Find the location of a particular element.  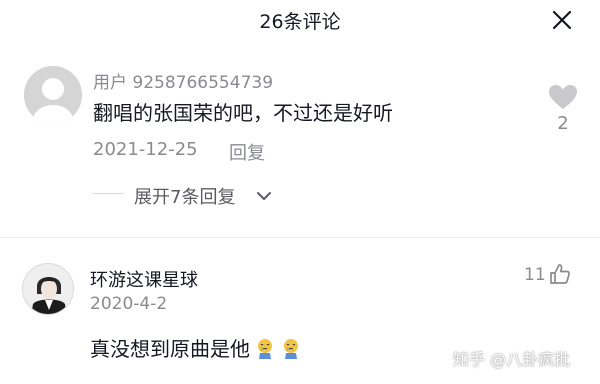

comment-divider is located at coordinates (300, 237).